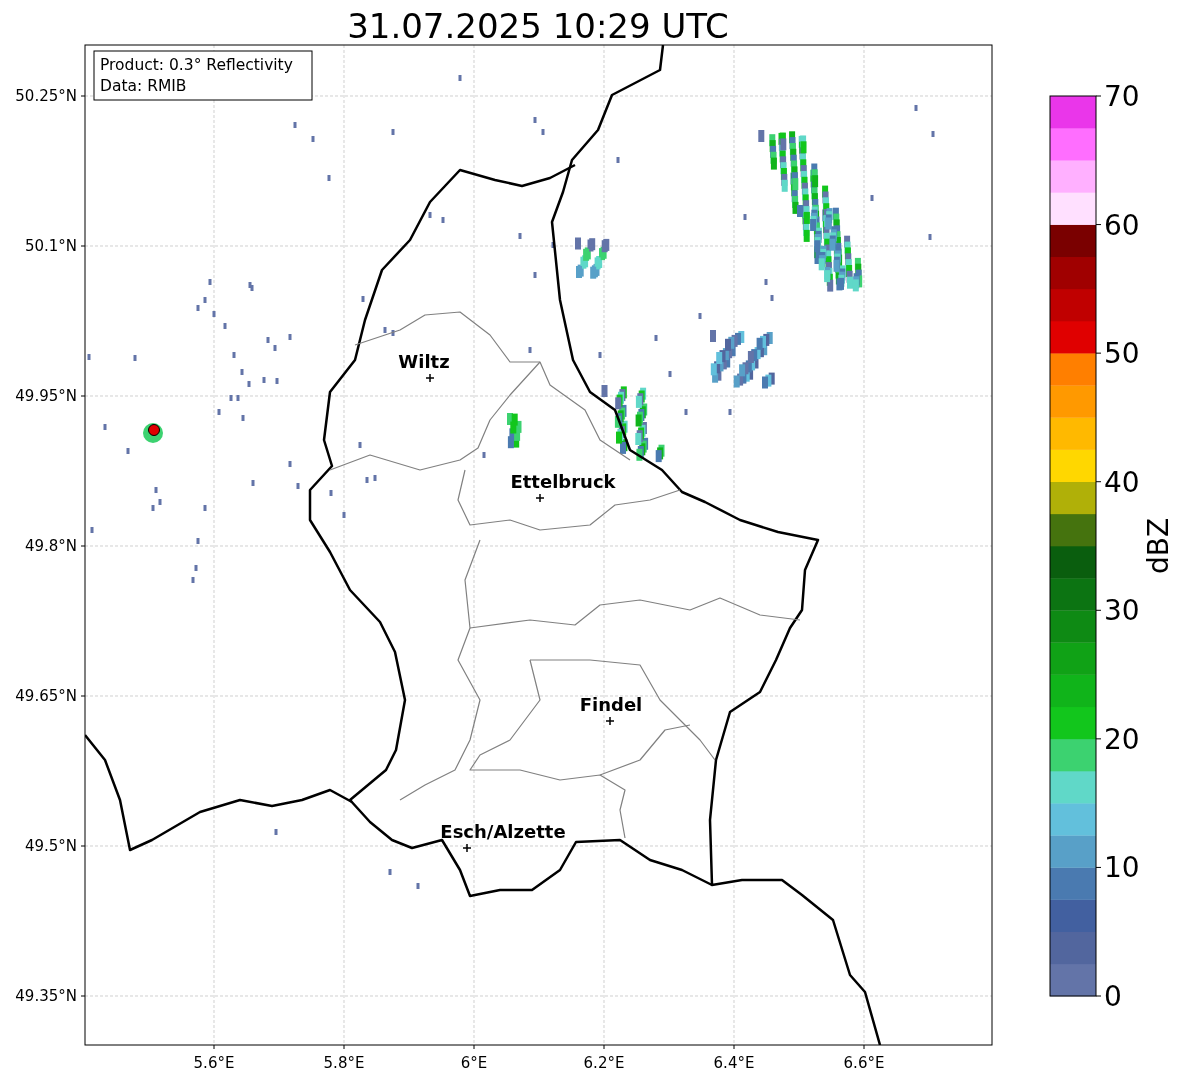  I want to click on colorbar-tick-label: 30, so click(1122, 611).